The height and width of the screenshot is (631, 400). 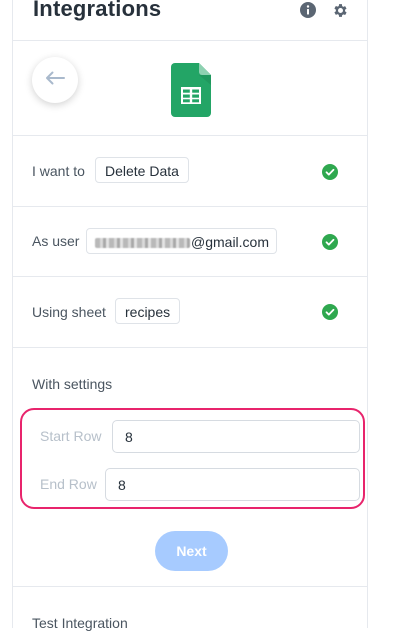 I want to click on user-email-domain: @gmail.com, so click(x=230, y=242).